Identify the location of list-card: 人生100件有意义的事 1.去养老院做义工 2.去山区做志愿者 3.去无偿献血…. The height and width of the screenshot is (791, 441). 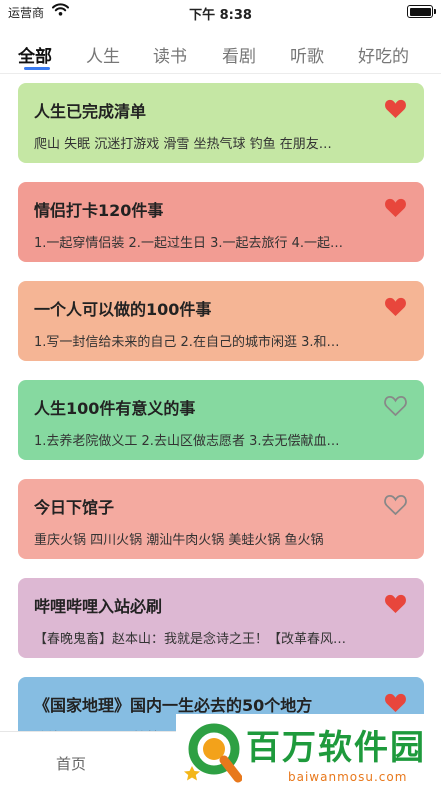
(221, 420).